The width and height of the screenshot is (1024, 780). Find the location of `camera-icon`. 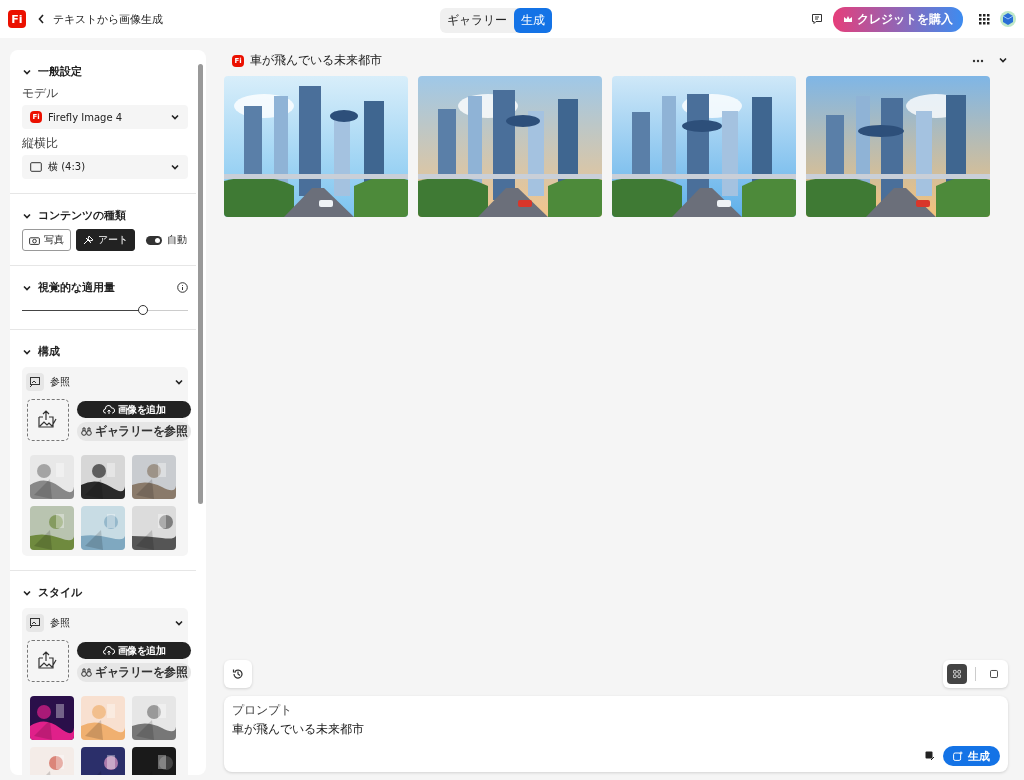

camera-icon is located at coordinates (34, 240).